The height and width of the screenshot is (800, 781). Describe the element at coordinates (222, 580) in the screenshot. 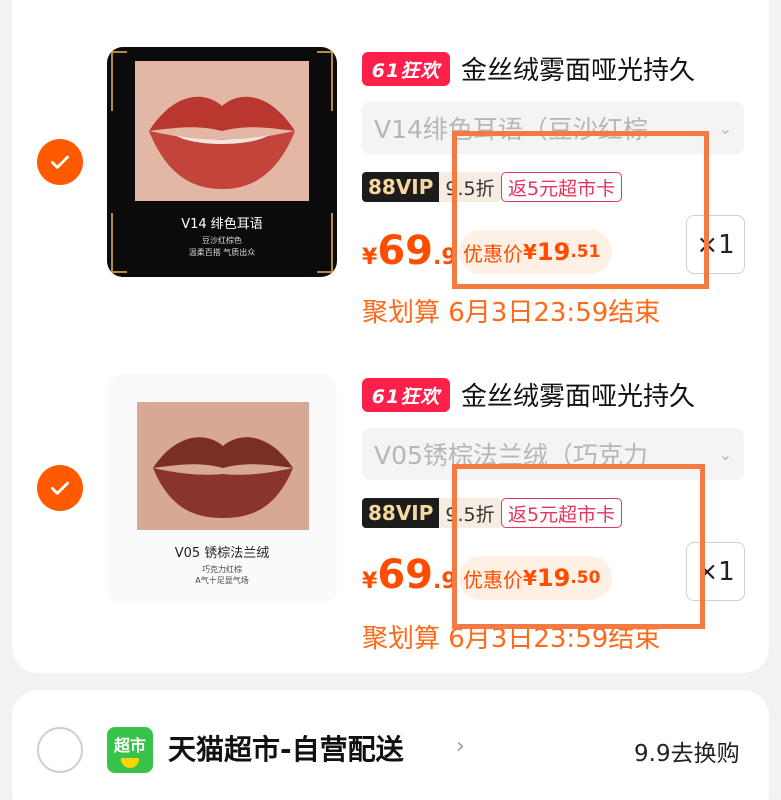

I see `image-subcaption: A气十足显气场` at that location.